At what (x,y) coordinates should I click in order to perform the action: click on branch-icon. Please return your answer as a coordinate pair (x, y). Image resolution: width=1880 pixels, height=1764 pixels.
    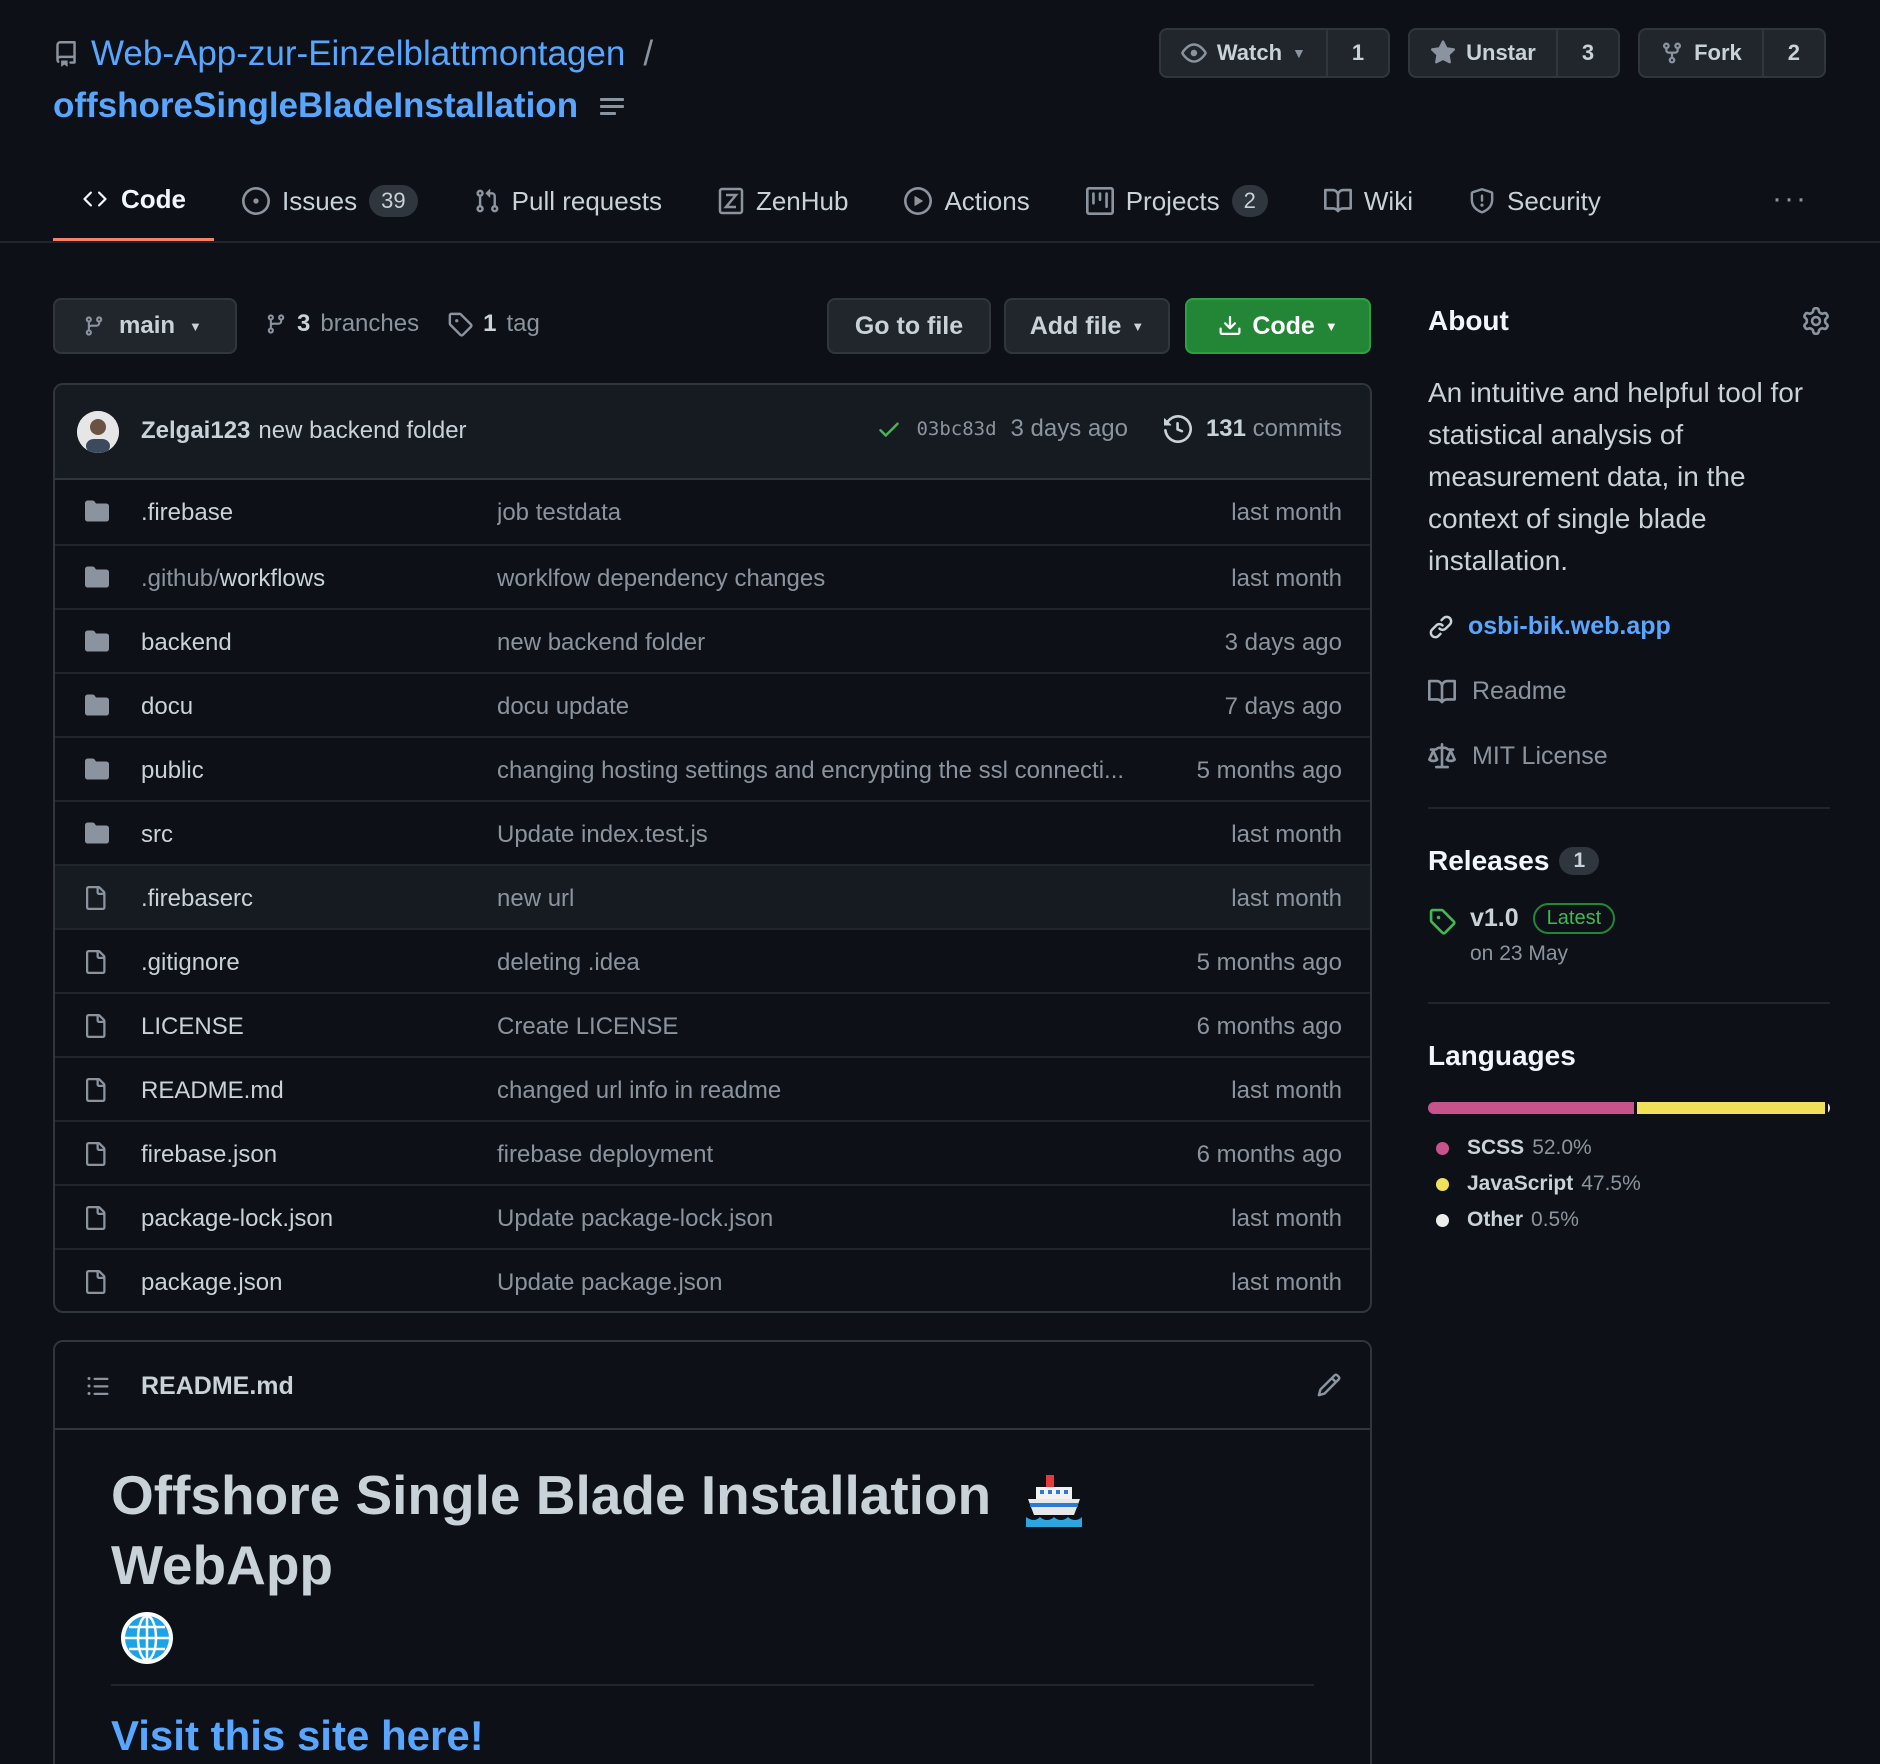
    Looking at the image, I should click on (94, 326).